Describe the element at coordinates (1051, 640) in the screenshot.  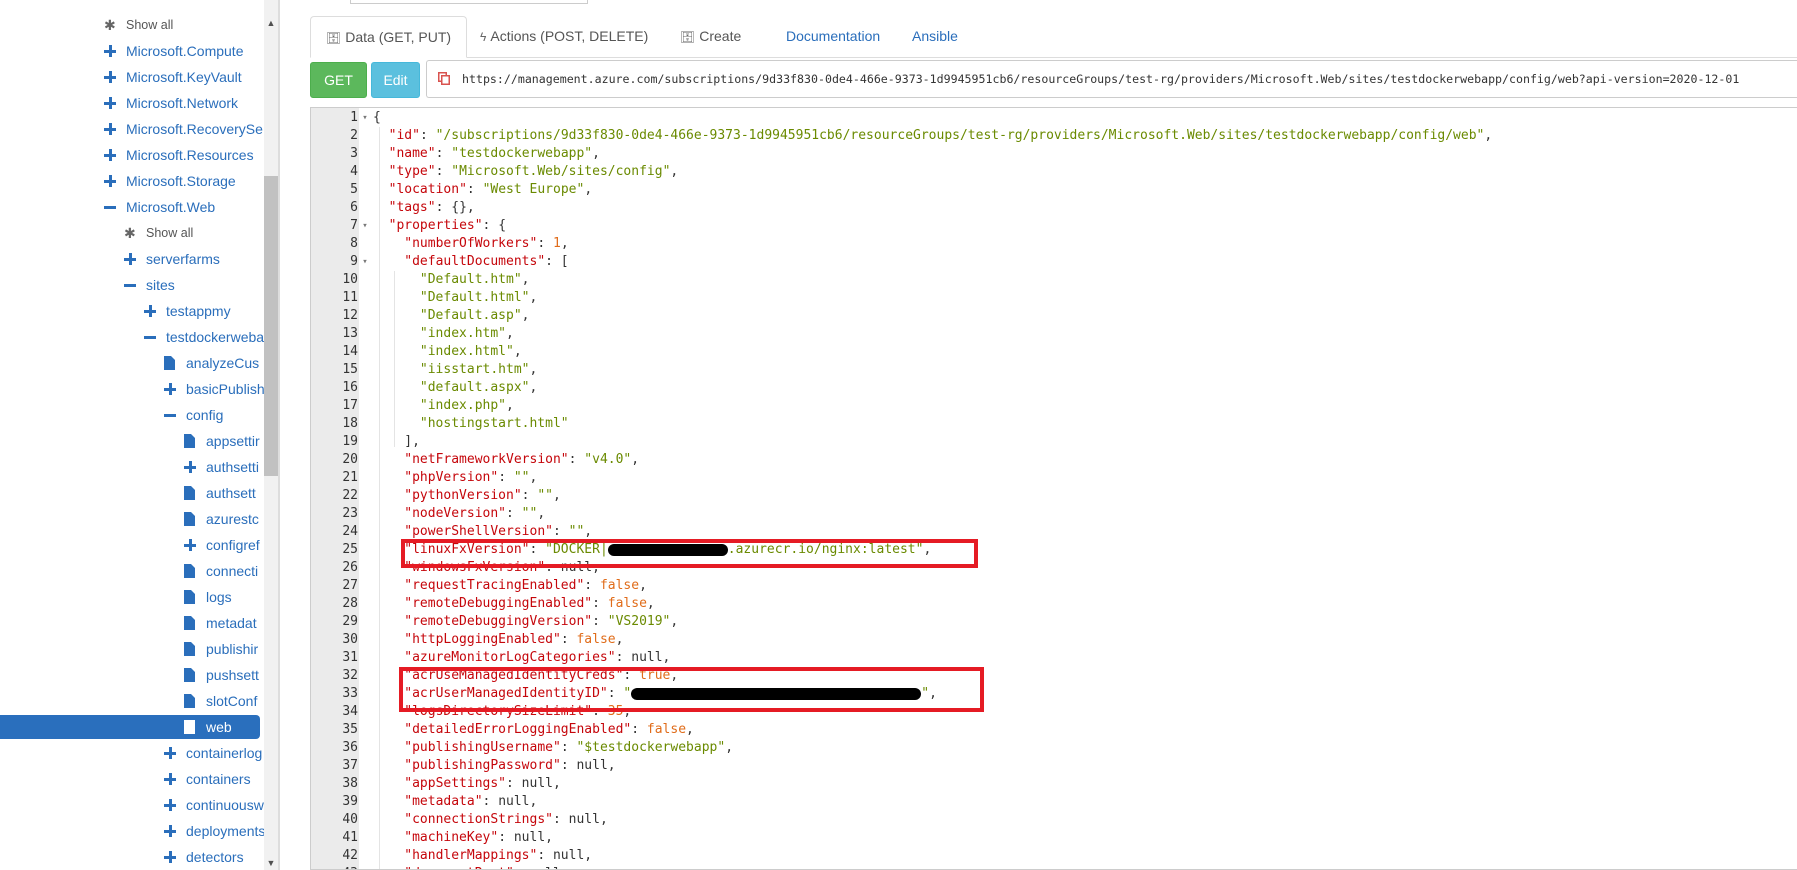
I see `code-line: 30 "httpLoggingEnabled": false,` at that location.